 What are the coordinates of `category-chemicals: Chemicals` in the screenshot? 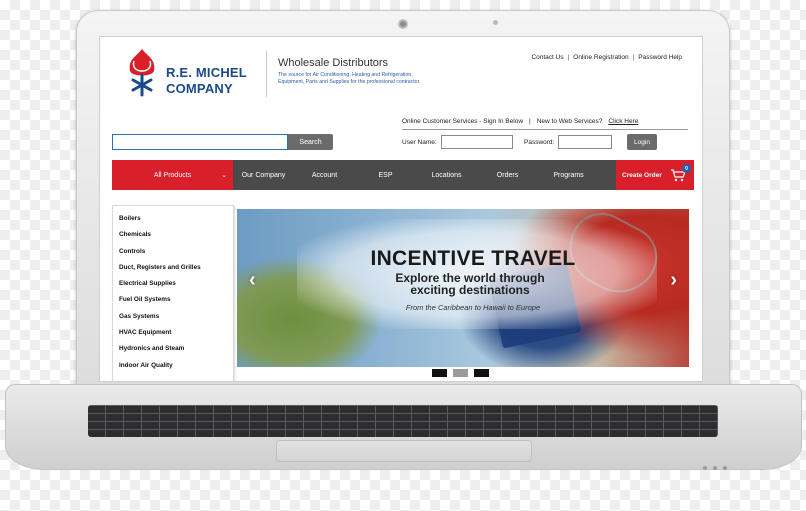 It's located at (173, 235).